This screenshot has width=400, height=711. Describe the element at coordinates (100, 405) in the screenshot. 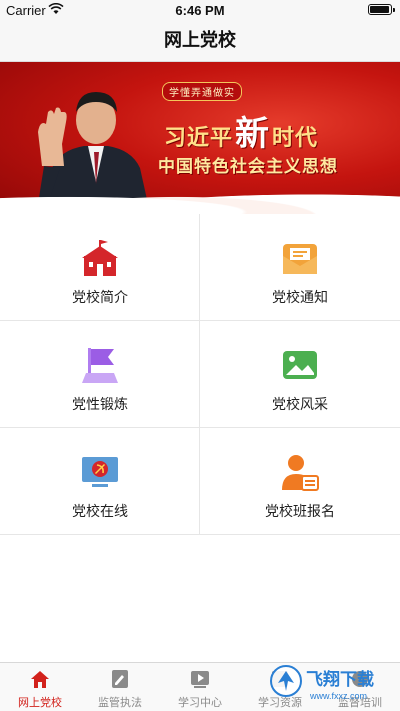

I see `grid-item-label: 党性锻炼` at that location.